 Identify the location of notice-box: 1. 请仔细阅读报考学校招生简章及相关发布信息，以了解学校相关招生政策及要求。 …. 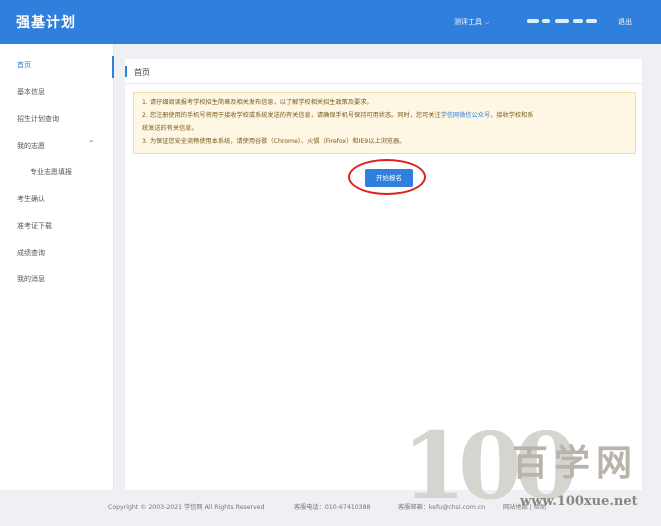
(384, 123).